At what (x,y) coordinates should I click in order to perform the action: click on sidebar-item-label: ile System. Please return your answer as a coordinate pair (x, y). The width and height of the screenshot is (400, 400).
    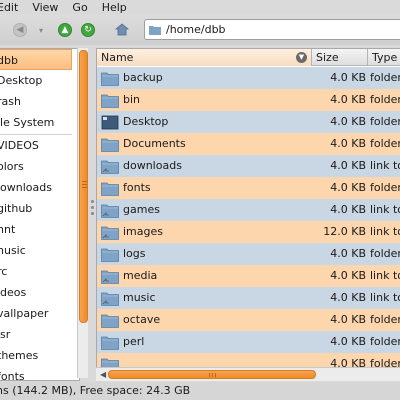
    Looking at the image, I should click on (27, 122).